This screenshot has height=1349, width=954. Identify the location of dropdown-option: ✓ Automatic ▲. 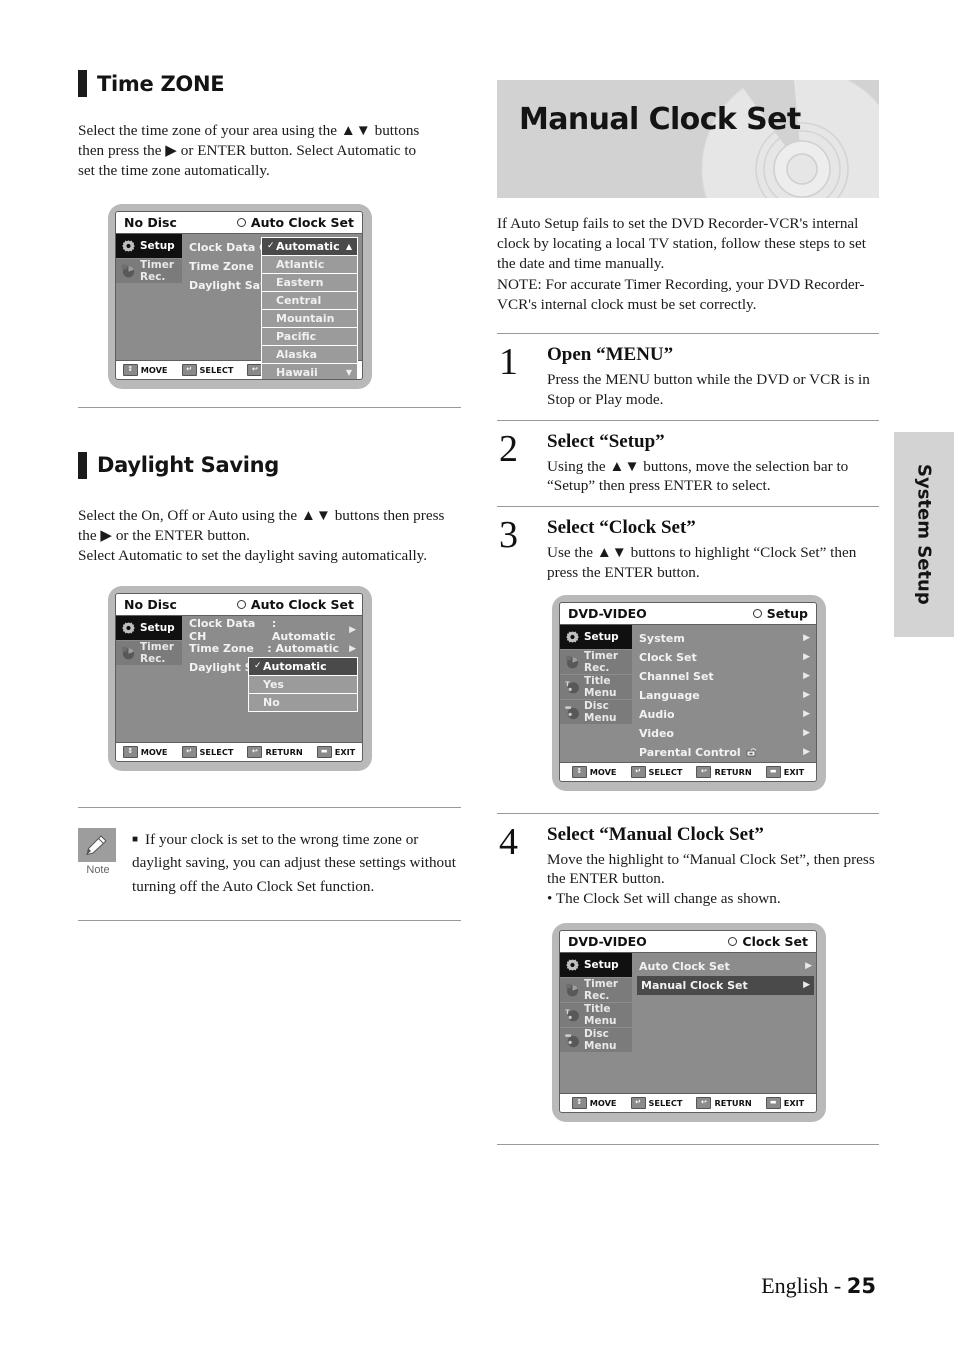
(309, 246).